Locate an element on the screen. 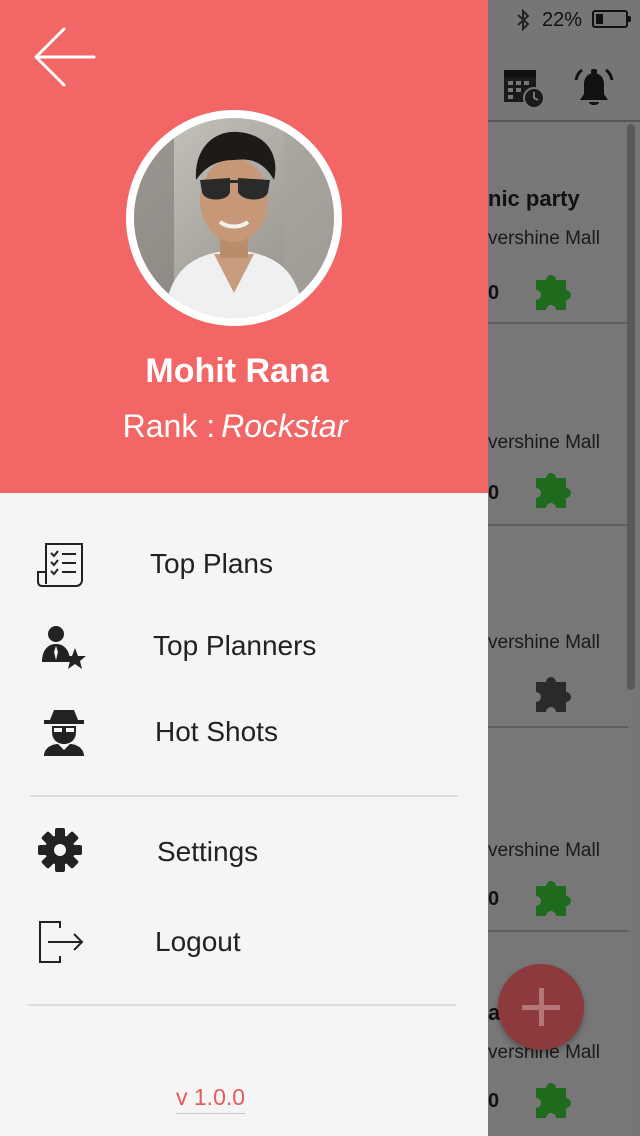 This screenshot has width=640, height=1136. toolbar-divider is located at coordinates (564, 121).